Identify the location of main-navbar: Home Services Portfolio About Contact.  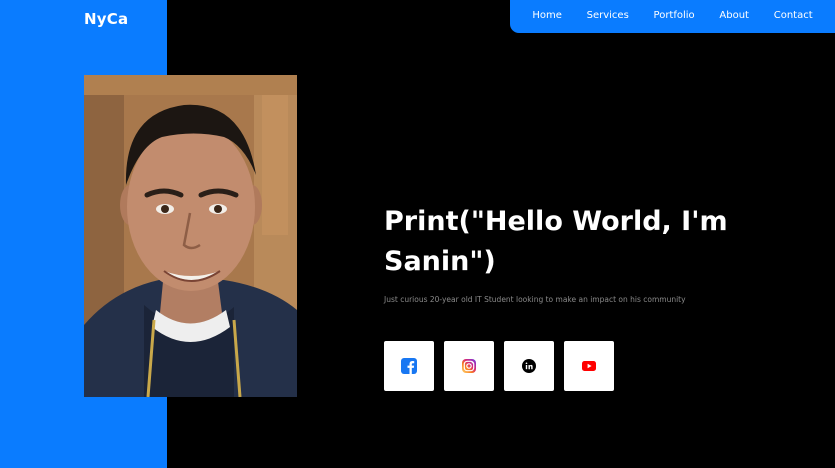
(672, 16).